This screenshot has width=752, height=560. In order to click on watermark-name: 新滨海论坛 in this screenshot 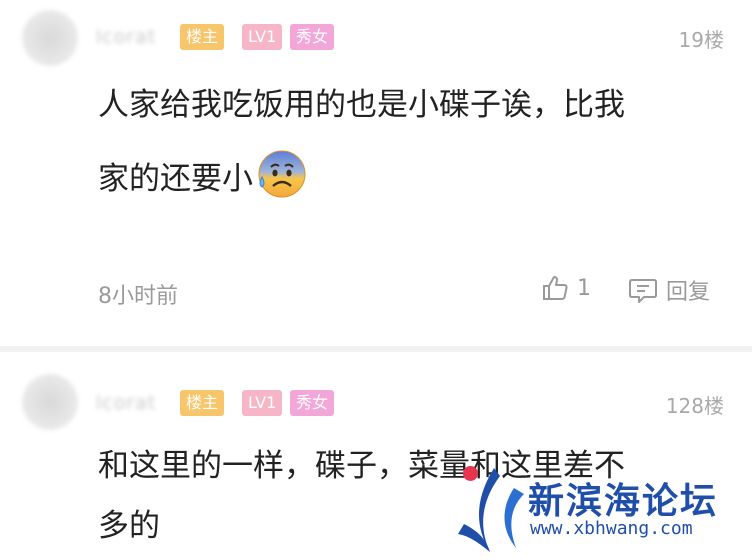, I will do `click(623, 501)`.